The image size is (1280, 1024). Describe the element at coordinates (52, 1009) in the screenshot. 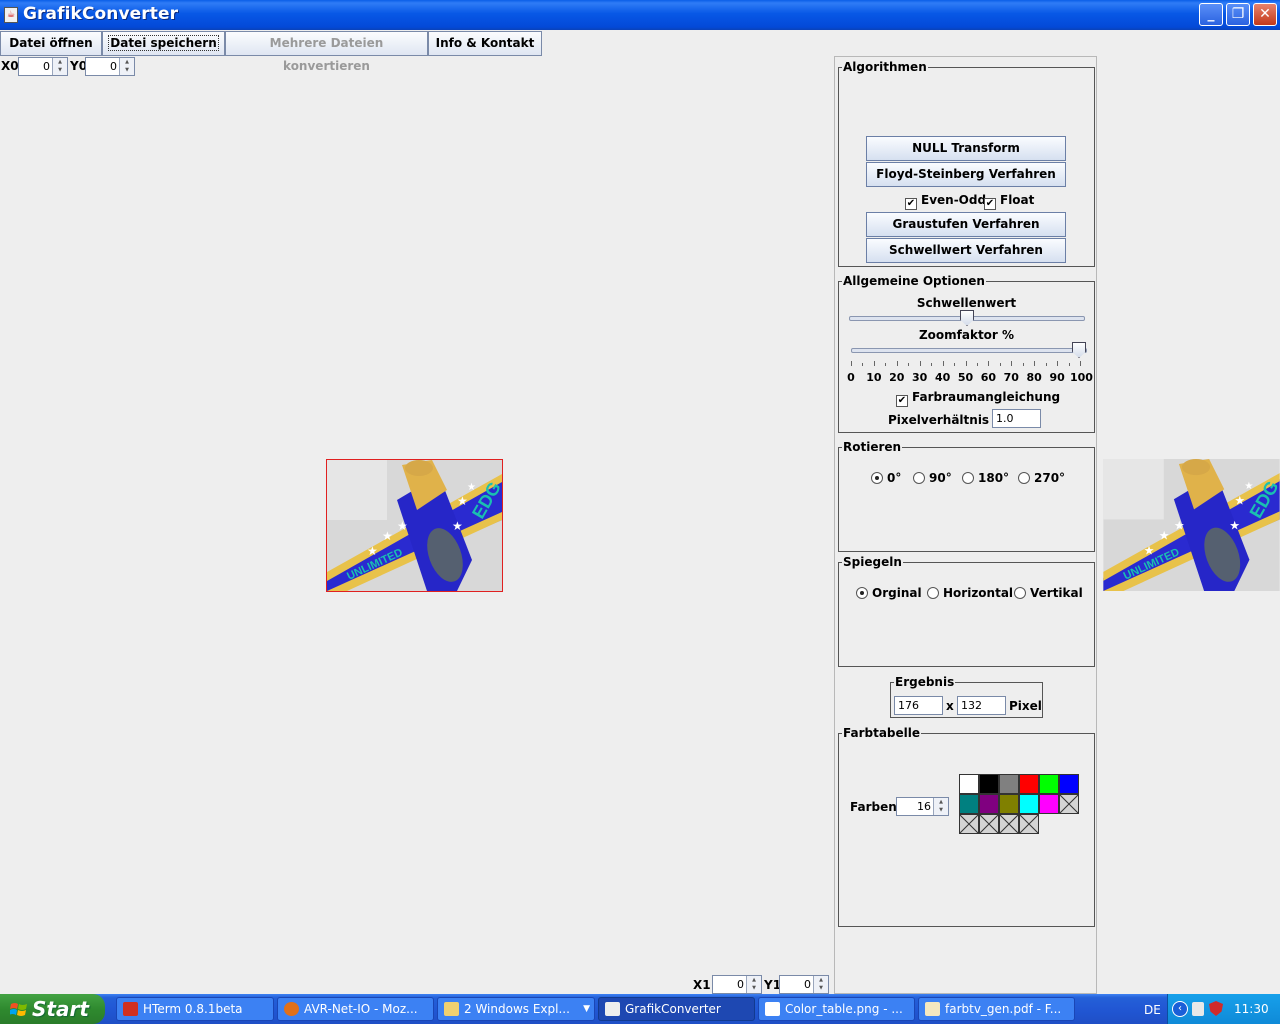

I see `start-button: Start` at that location.